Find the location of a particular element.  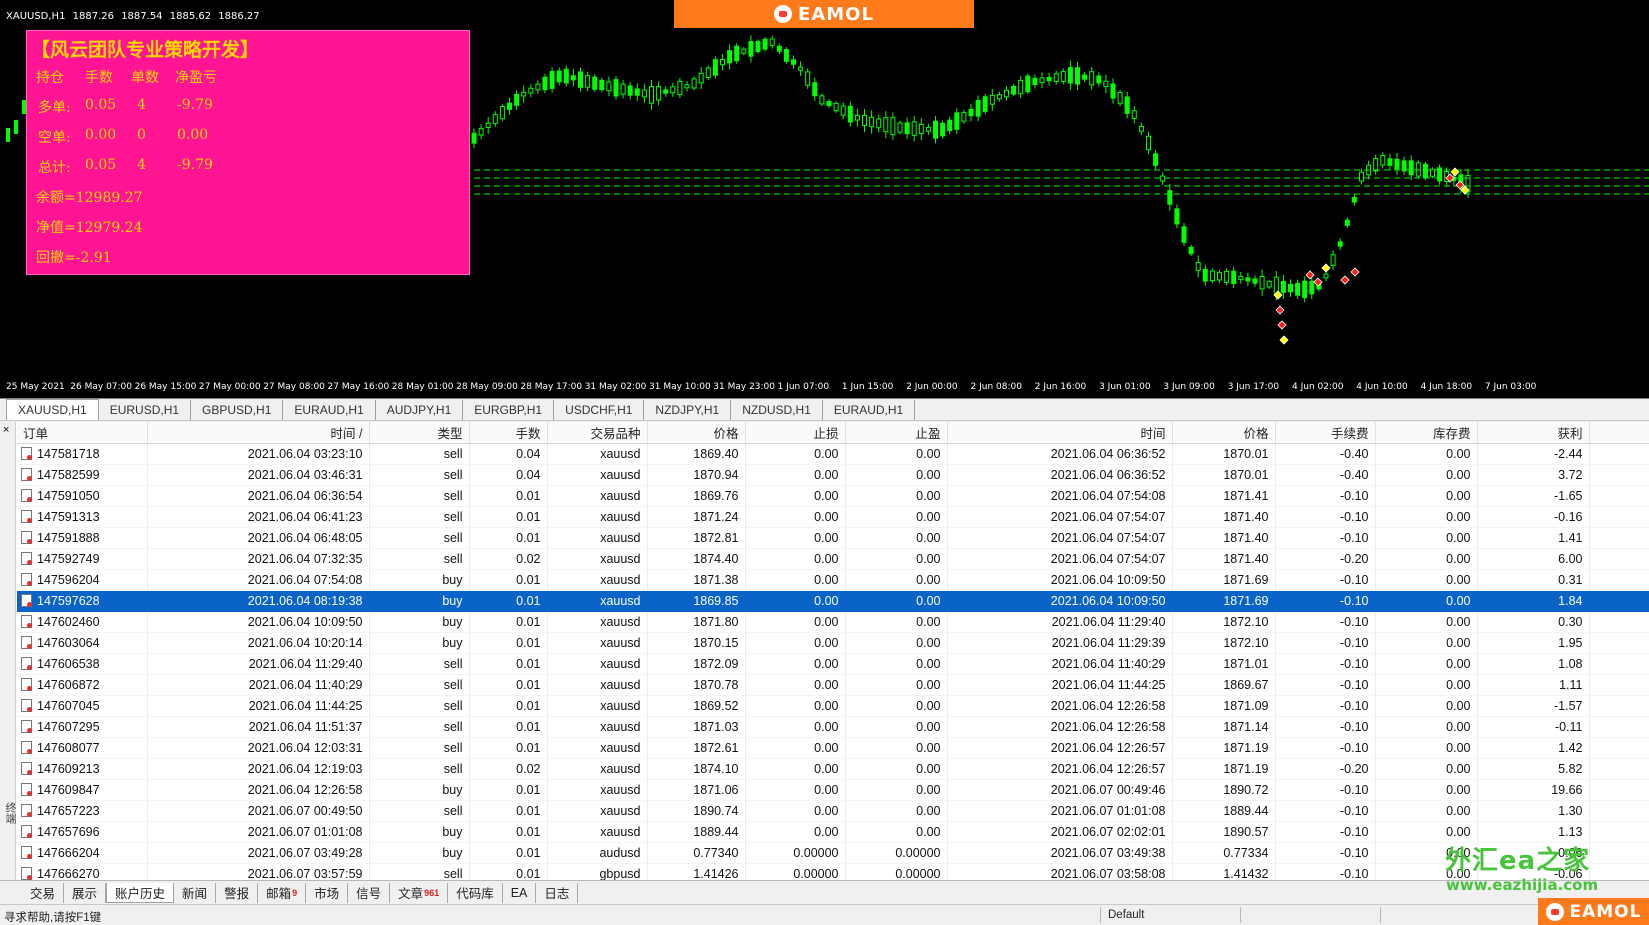

terminal-tab: EA is located at coordinates (520, 892).